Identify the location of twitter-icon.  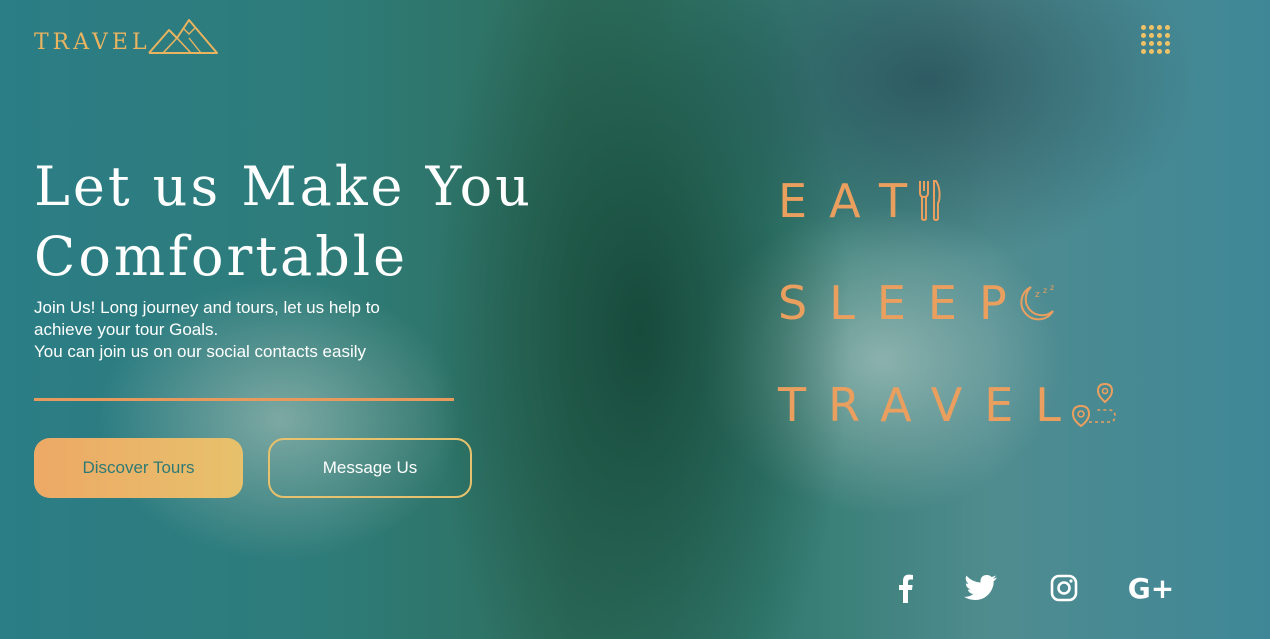
(980, 587).